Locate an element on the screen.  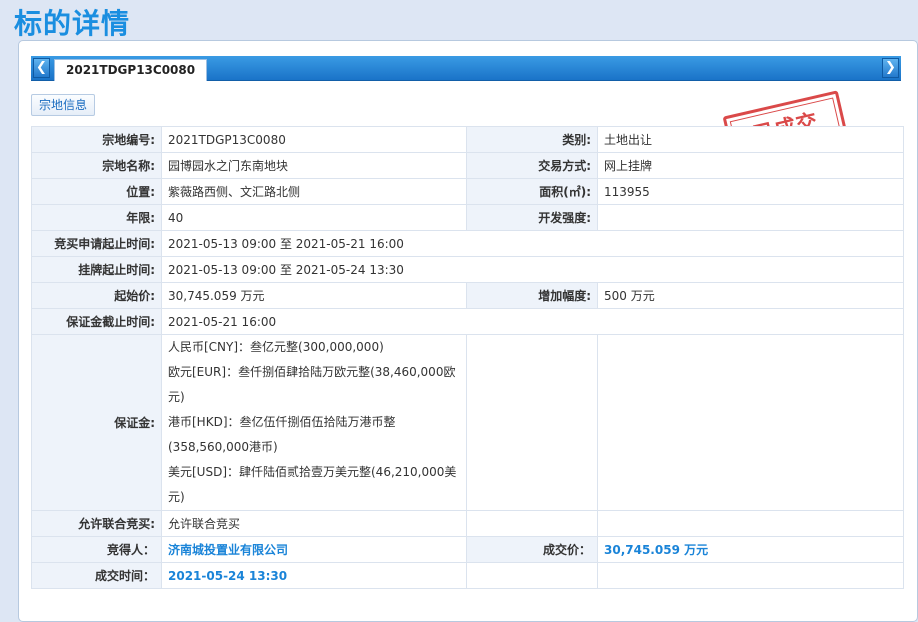
table-row: 位置: 紫薇路西侧、文汇路北侧 面积(㎡): 113955 is located at coordinates (467, 191).